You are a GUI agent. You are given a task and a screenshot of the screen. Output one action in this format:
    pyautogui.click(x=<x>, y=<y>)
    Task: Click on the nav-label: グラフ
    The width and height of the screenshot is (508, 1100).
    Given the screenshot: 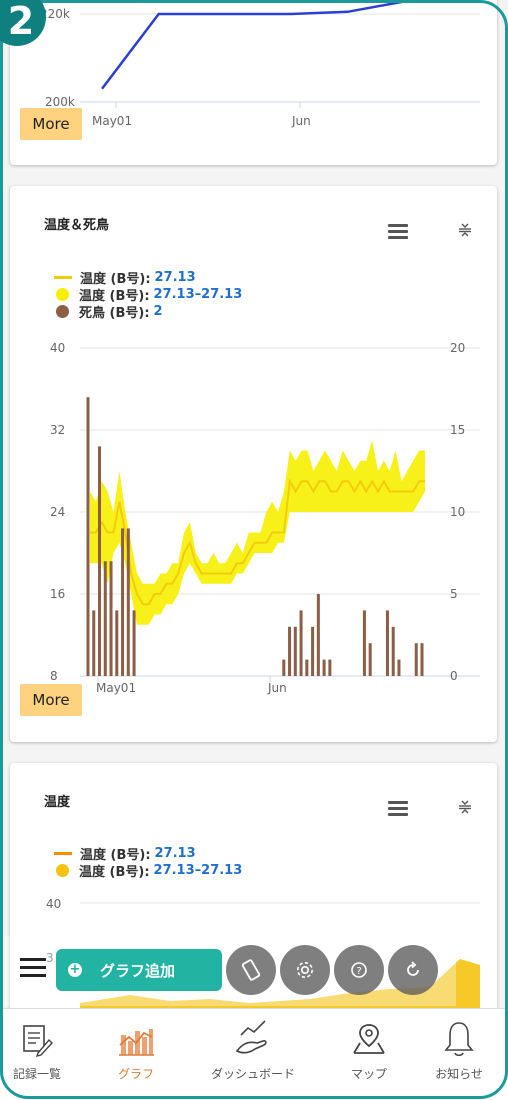 What is the action you would take?
    pyautogui.click(x=135, y=1074)
    